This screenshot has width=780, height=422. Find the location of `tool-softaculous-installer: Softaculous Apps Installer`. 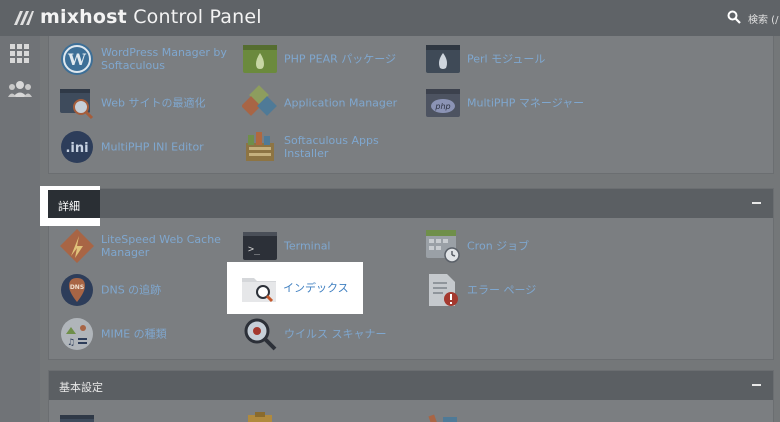

tool-softaculous-installer: Softaculous Apps Installer is located at coordinates (332, 147).